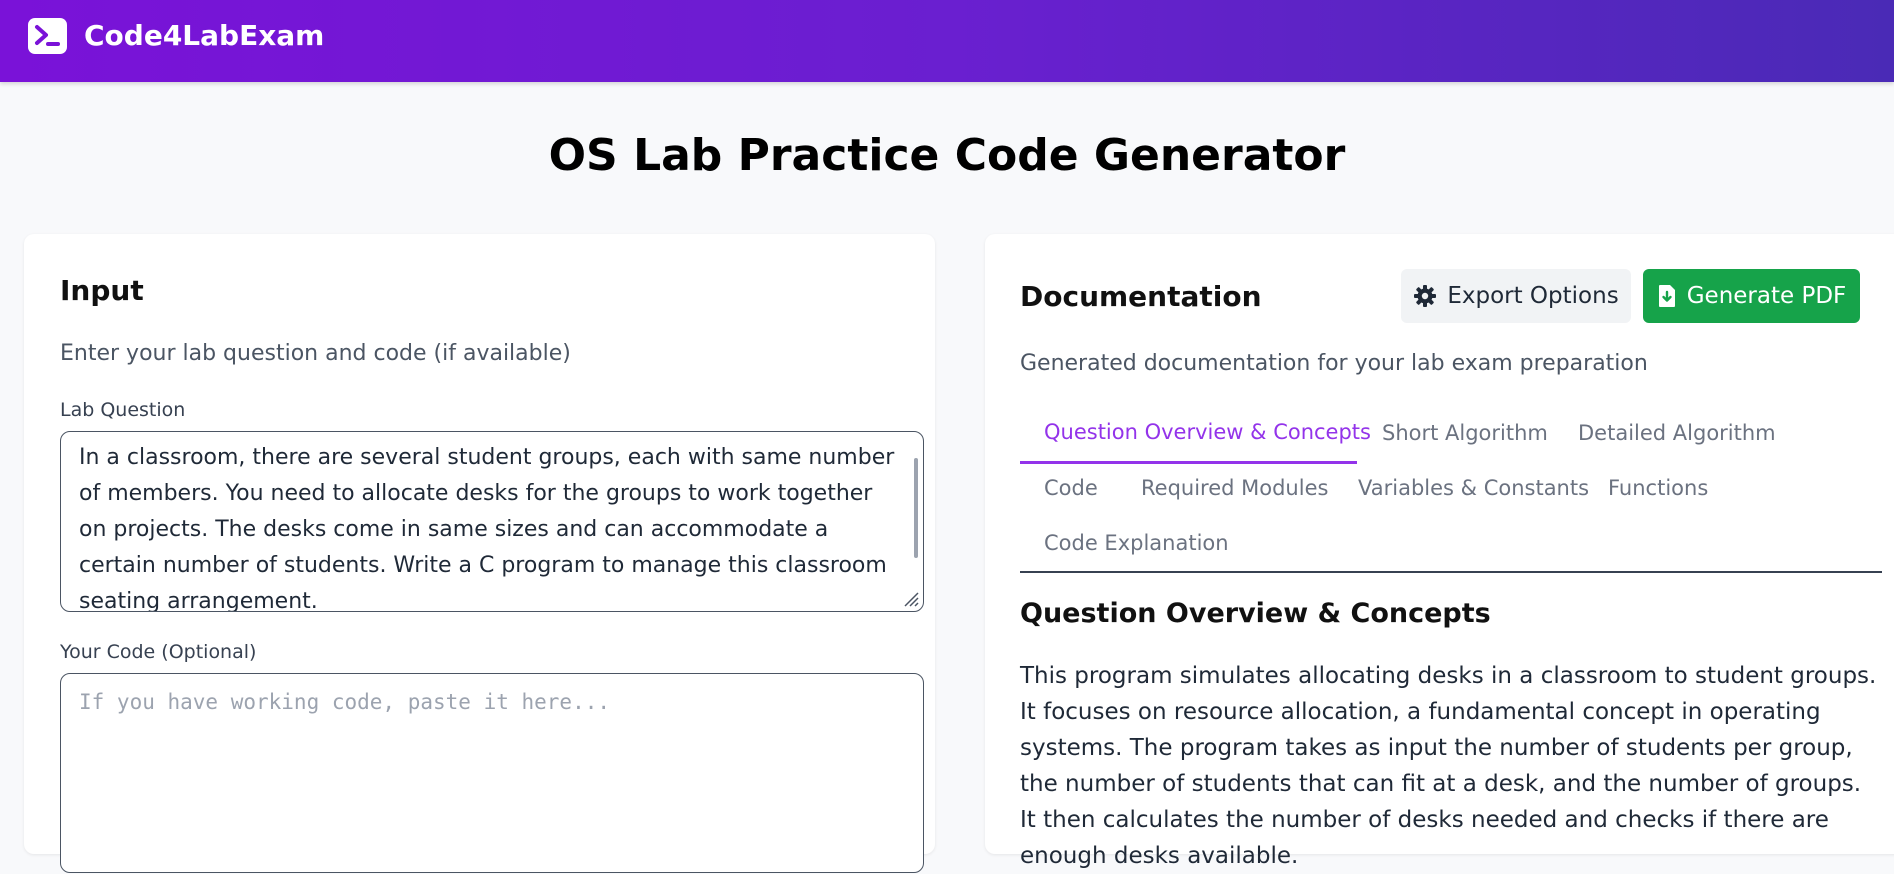 Image resolution: width=1894 pixels, height=874 pixels. What do you see at coordinates (1451, 572) in the screenshot?
I see `tabs-divider` at bounding box center [1451, 572].